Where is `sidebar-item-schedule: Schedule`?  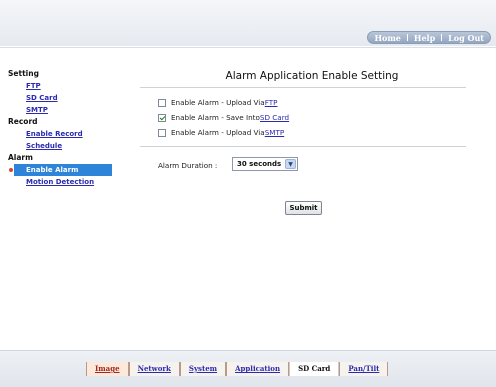
sidebar-item-schedule: Schedule is located at coordinates (60, 146).